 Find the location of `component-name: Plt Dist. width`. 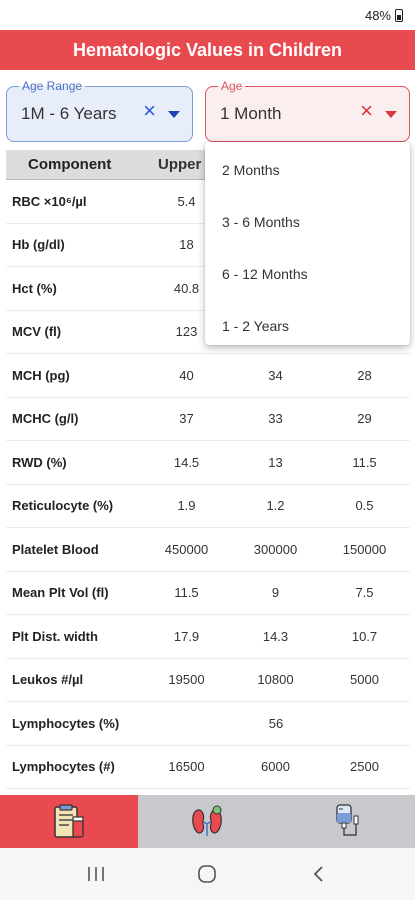

component-name: Plt Dist. width is located at coordinates (55, 636).